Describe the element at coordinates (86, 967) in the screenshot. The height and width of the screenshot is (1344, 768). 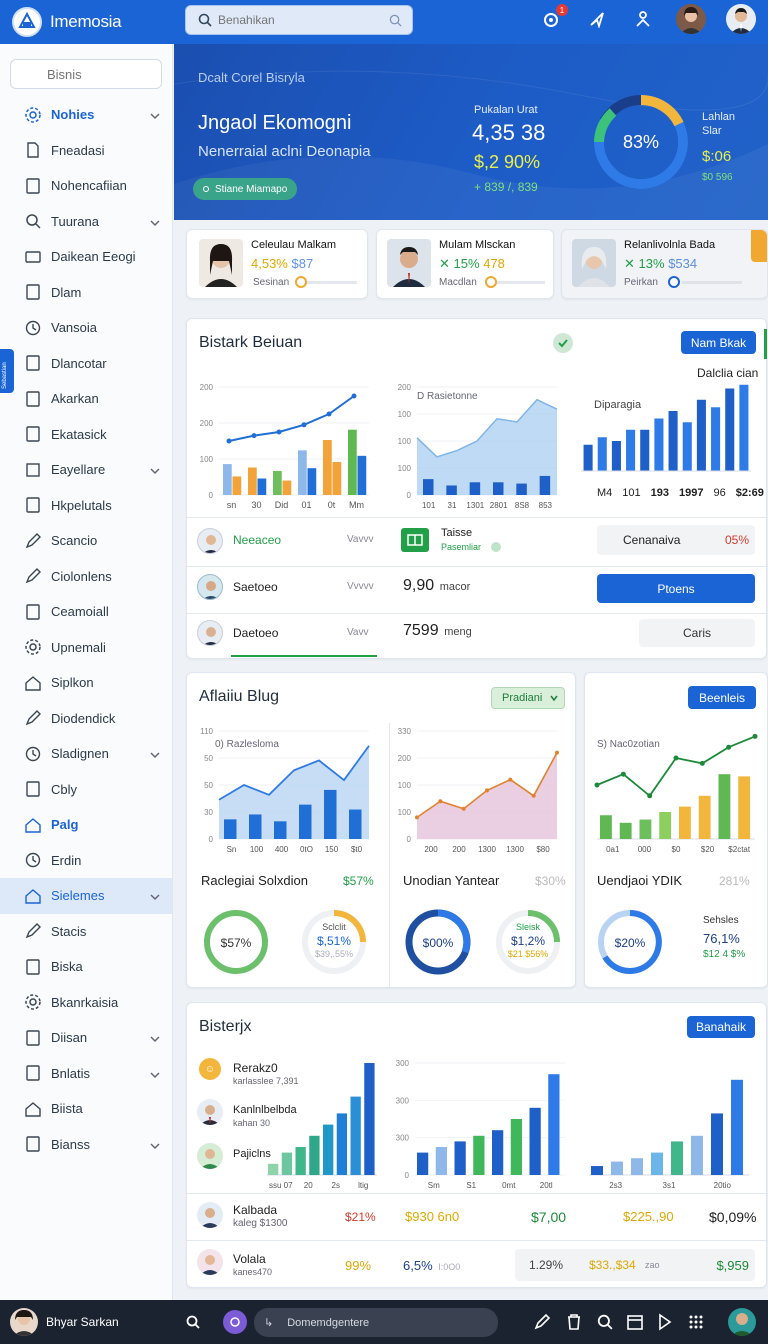
I see `sidebar-item: Biska` at that location.